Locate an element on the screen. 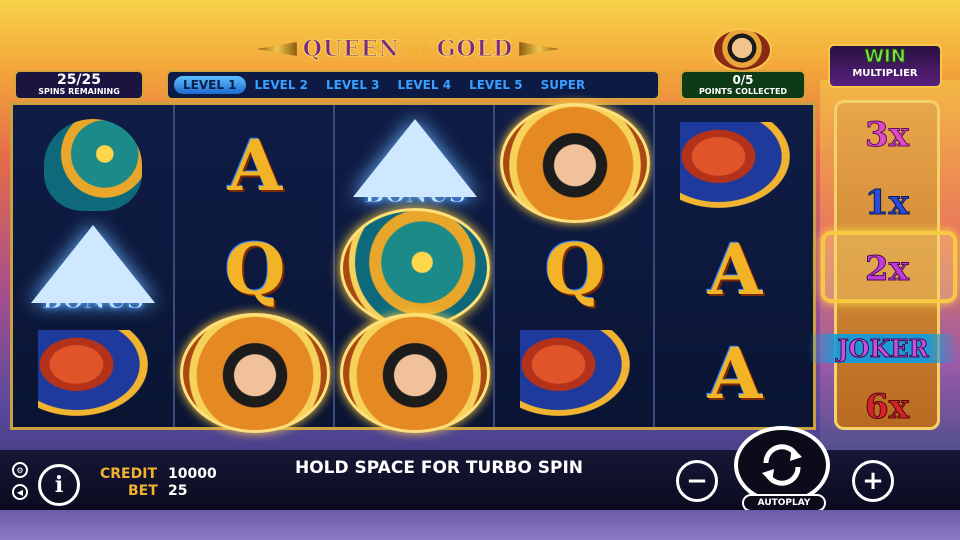 The height and width of the screenshot is (540, 960). horus-symbol is located at coordinates (93, 165).